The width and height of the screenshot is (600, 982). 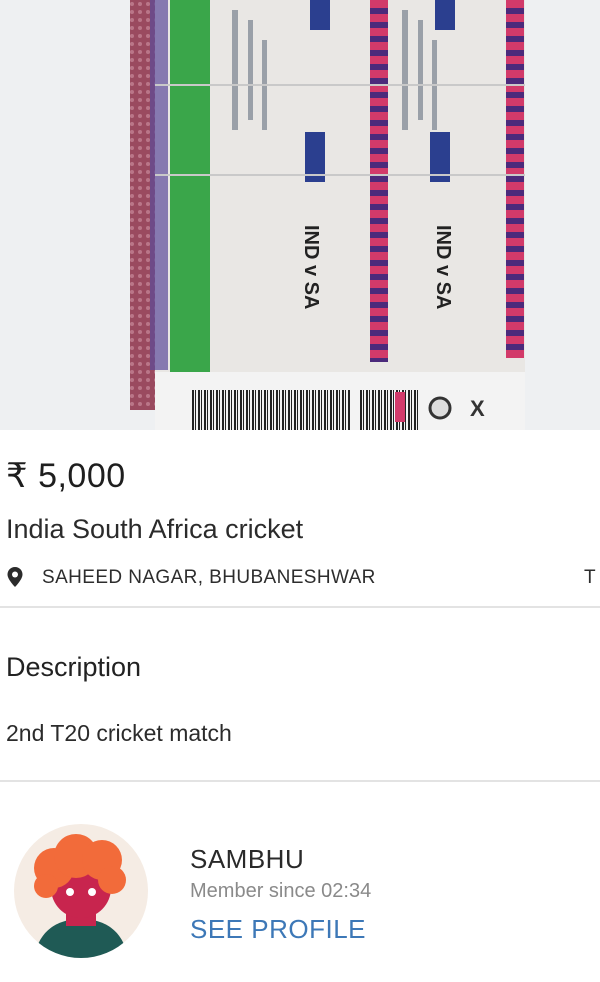 What do you see at coordinates (477, 408) in the screenshot?
I see `svg-text: X` at bounding box center [477, 408].